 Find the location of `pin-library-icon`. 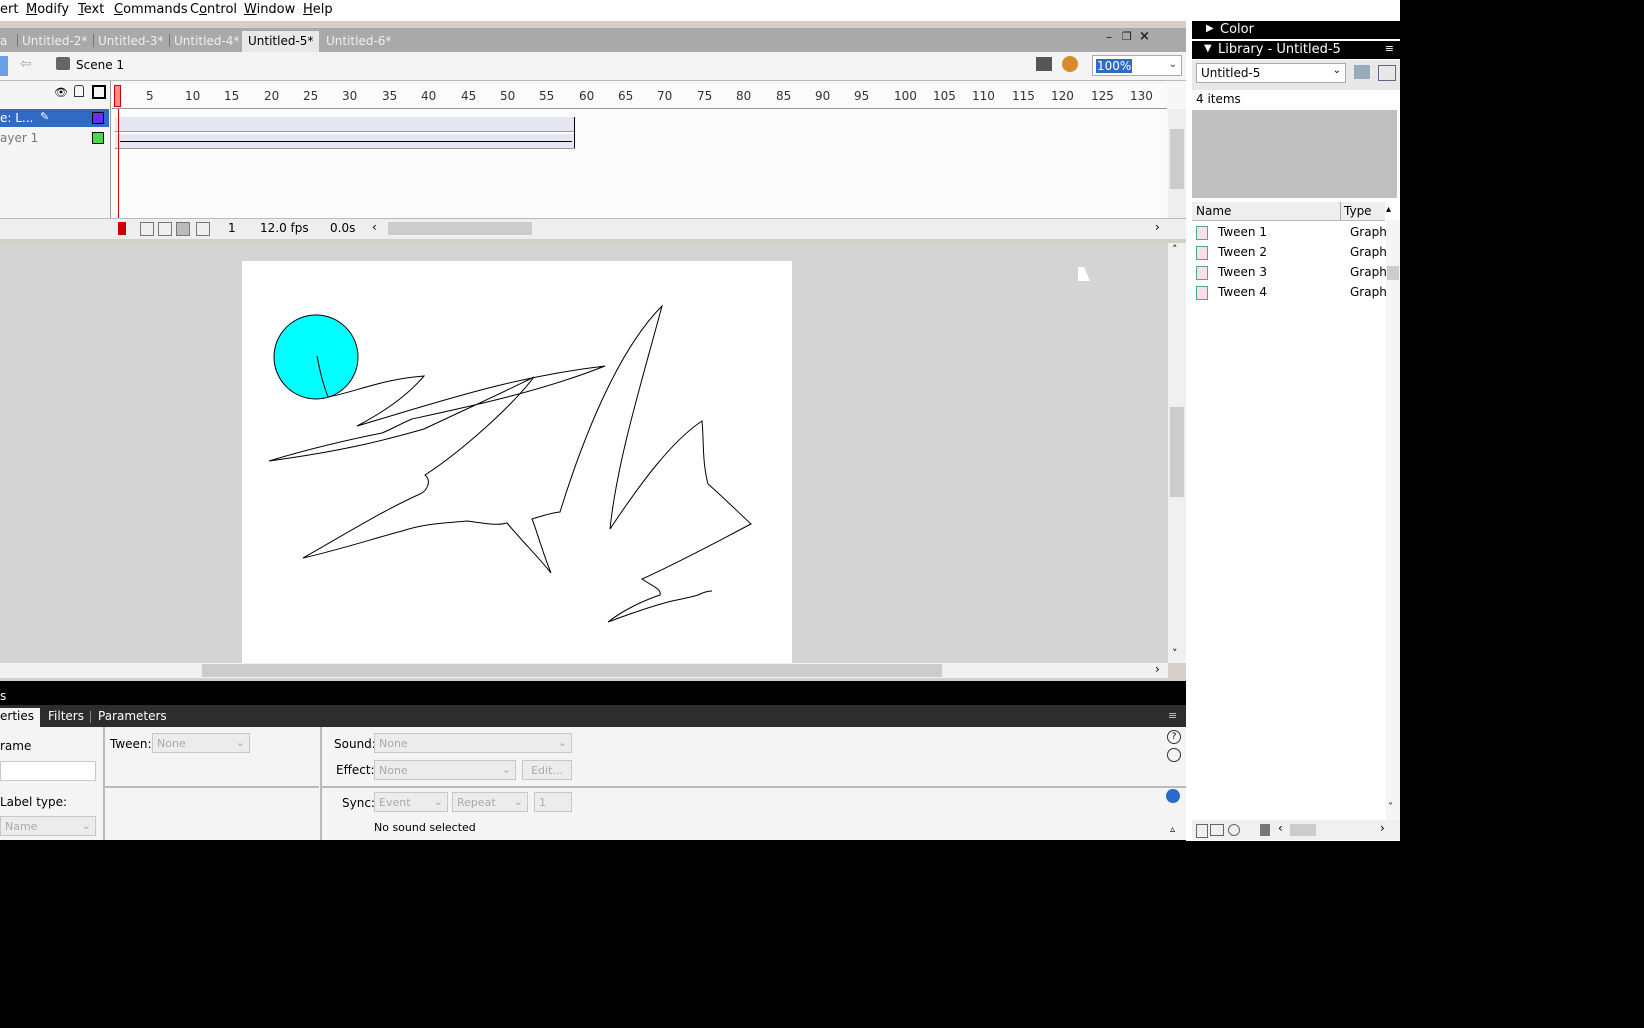

pin-library-icon is located at coordinates (1362, 72).